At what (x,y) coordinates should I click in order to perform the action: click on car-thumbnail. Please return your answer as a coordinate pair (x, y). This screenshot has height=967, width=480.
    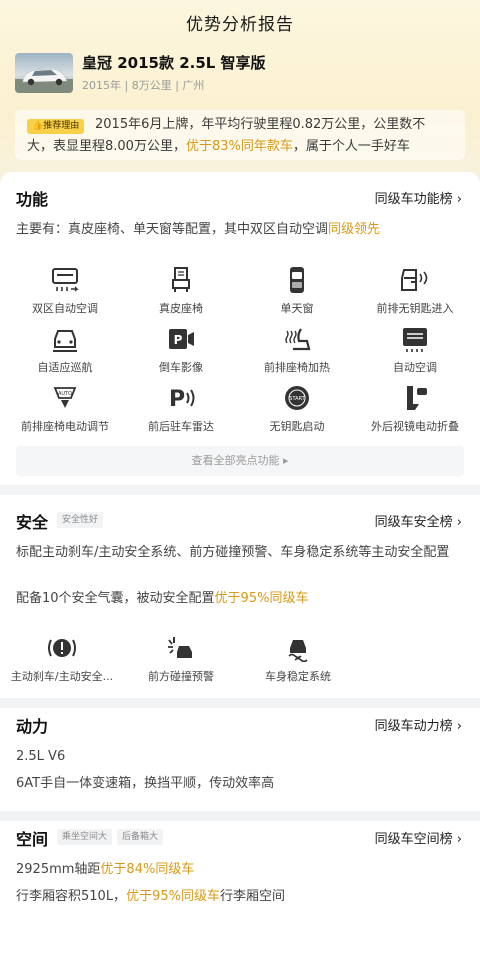
    Looking at the image, I should click on (44, 73).